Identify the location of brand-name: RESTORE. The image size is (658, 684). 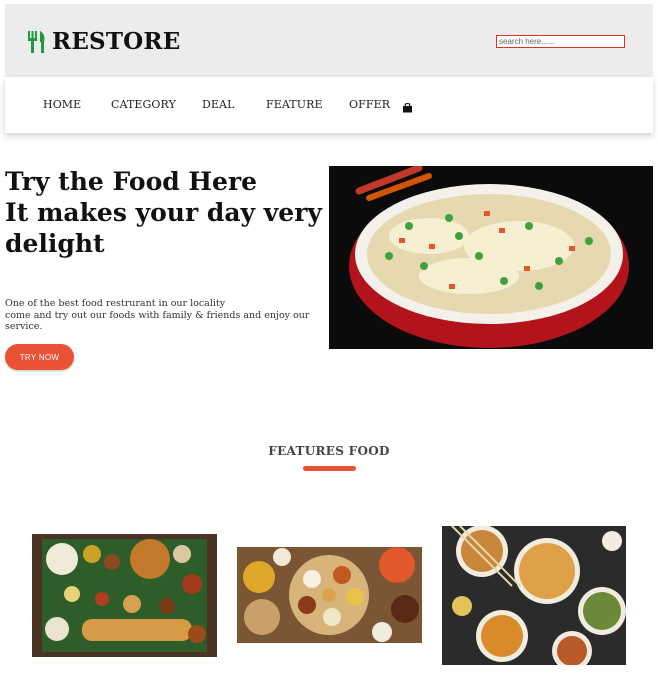
(116, 41).